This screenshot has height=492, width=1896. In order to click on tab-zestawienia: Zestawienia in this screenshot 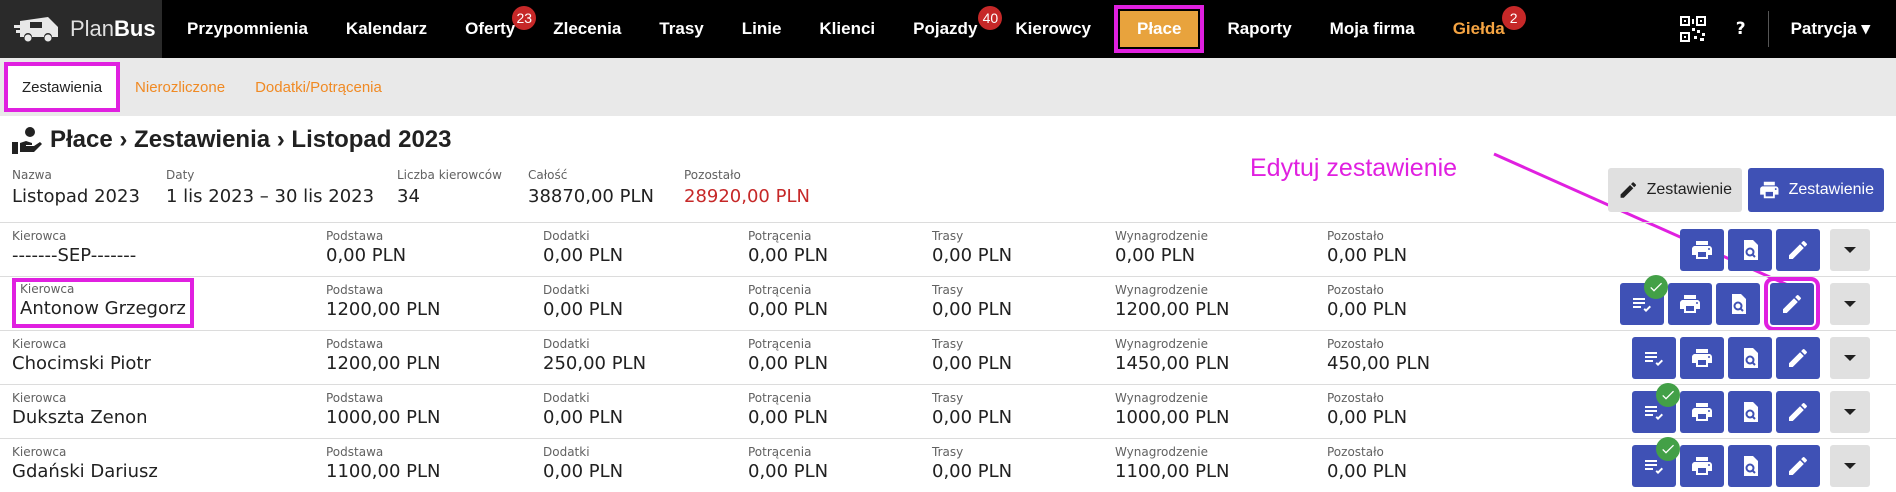, I will do `click(62, 87)`.